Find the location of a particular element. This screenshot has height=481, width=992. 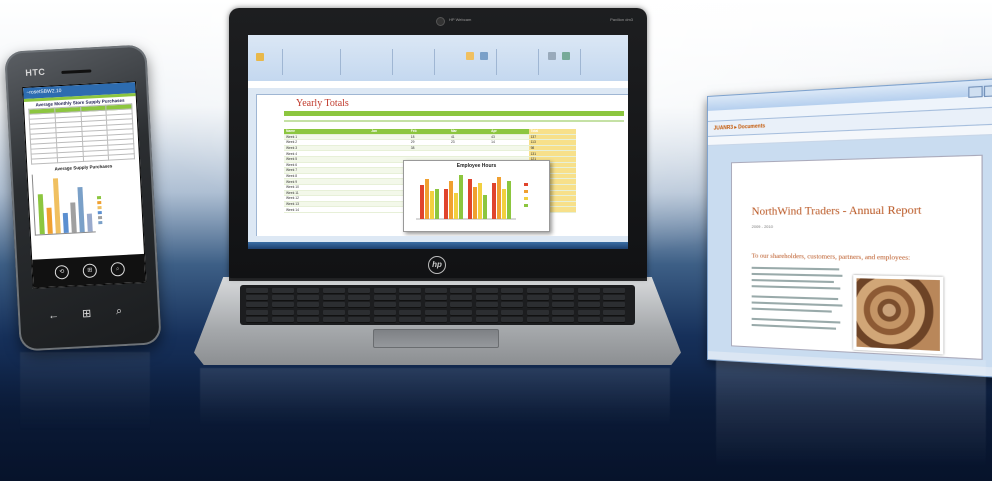

maximize-button is located at coordinates (987, 91).